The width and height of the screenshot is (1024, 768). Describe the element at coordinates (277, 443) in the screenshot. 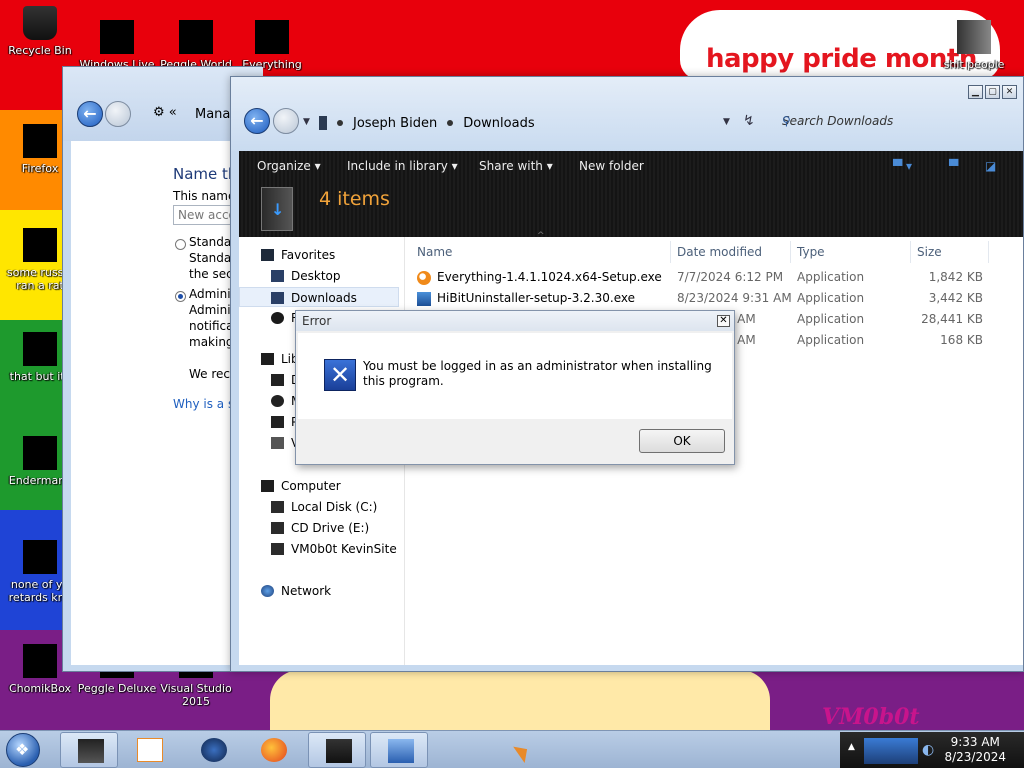

I see `videos-icon` at that location.